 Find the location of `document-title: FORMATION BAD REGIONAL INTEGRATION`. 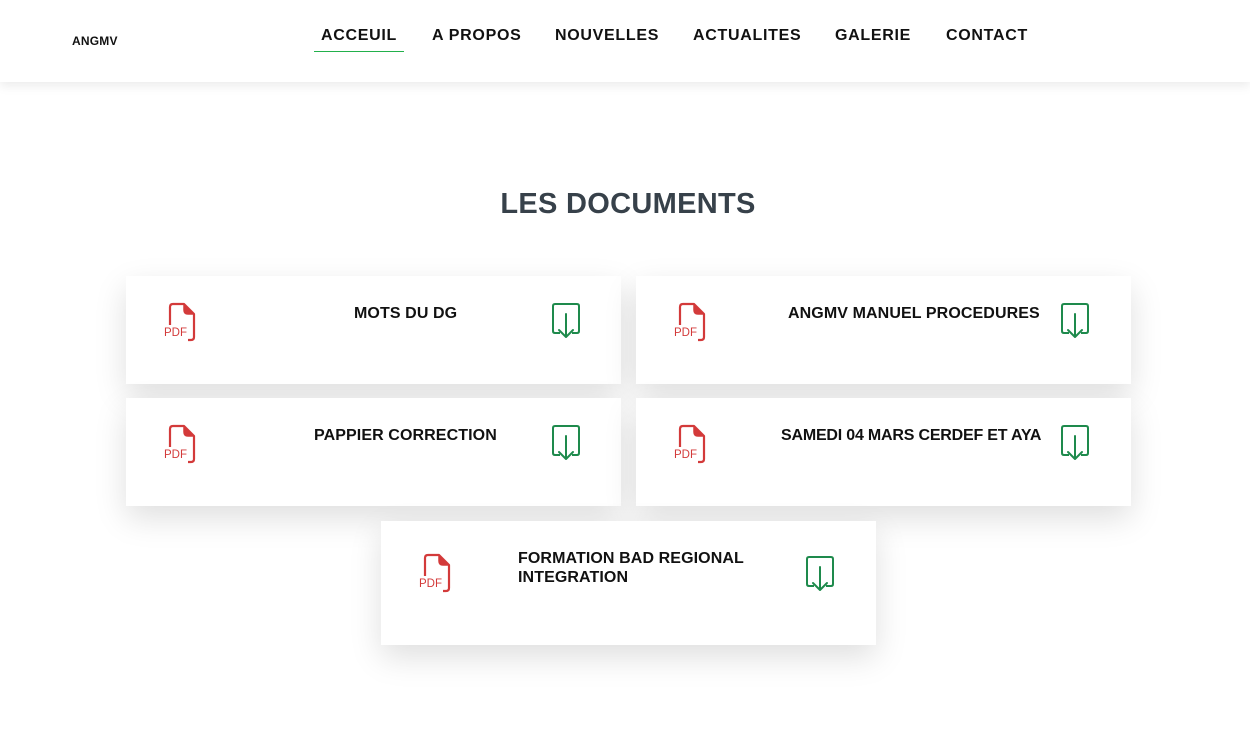

document-title: FORMATION BAD REGIONAL INTEGRATION is located at coordinates (631, 568).